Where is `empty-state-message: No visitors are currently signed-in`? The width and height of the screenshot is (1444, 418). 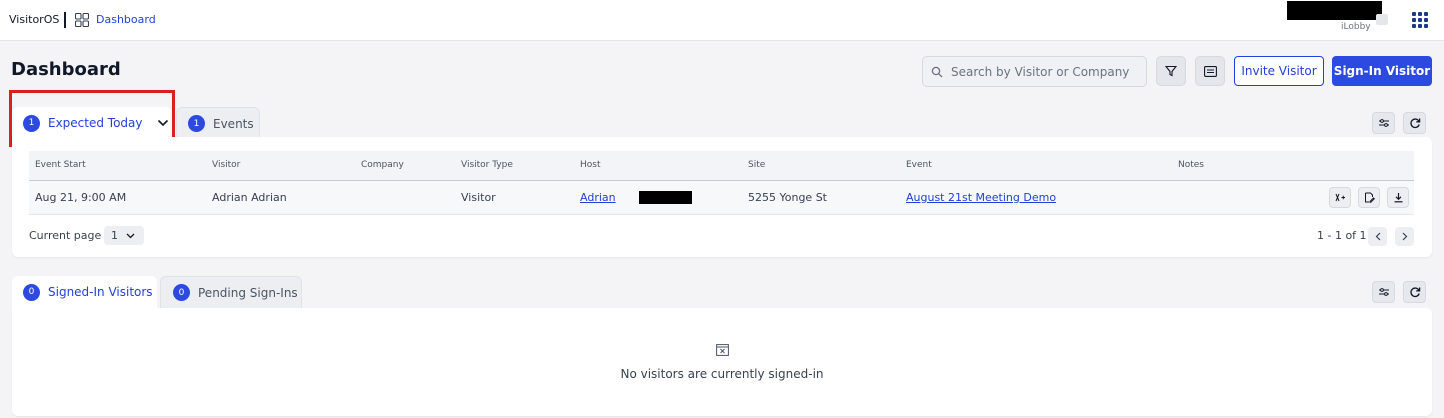
empty-state-message: No visitors are currently signed-in is located at coordinates (722, 374).